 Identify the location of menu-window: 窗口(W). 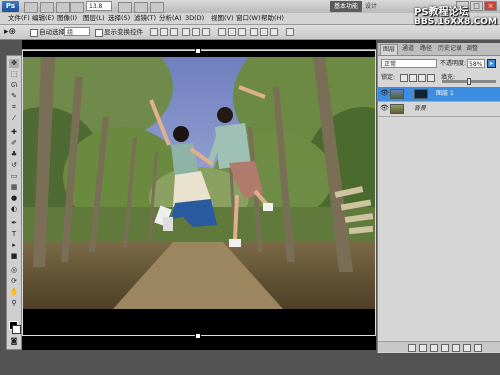
(248, 18).